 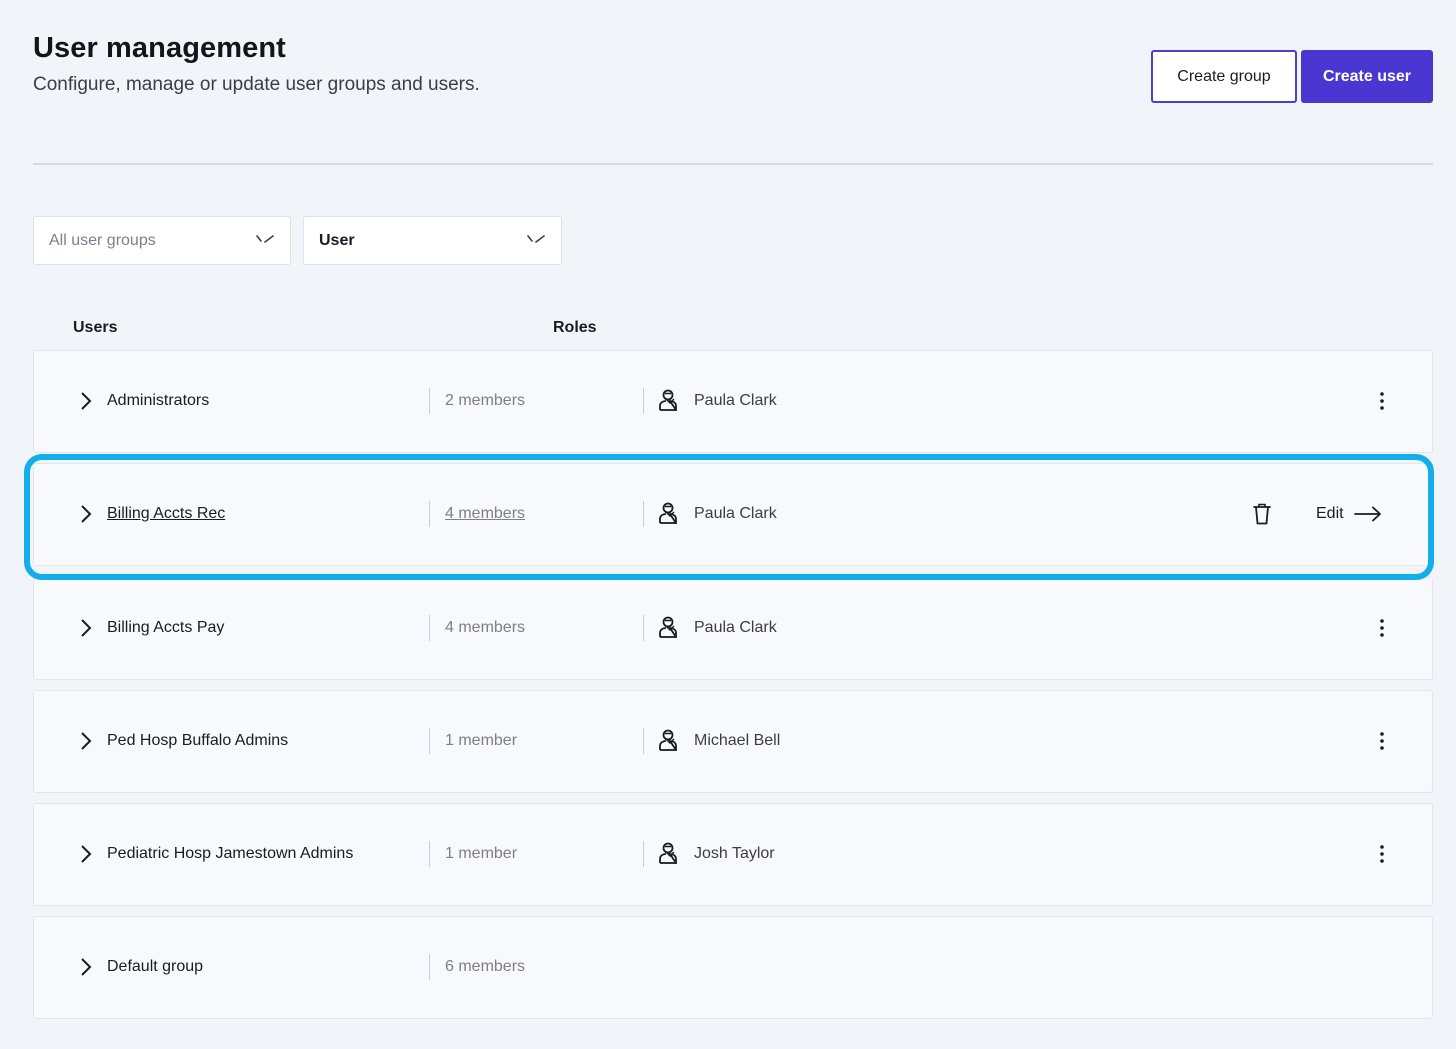 What do you see at coordinates (485, 966) in the screenshot?
I see `group-member-count: 6 members` at bounding box center [485, 966].